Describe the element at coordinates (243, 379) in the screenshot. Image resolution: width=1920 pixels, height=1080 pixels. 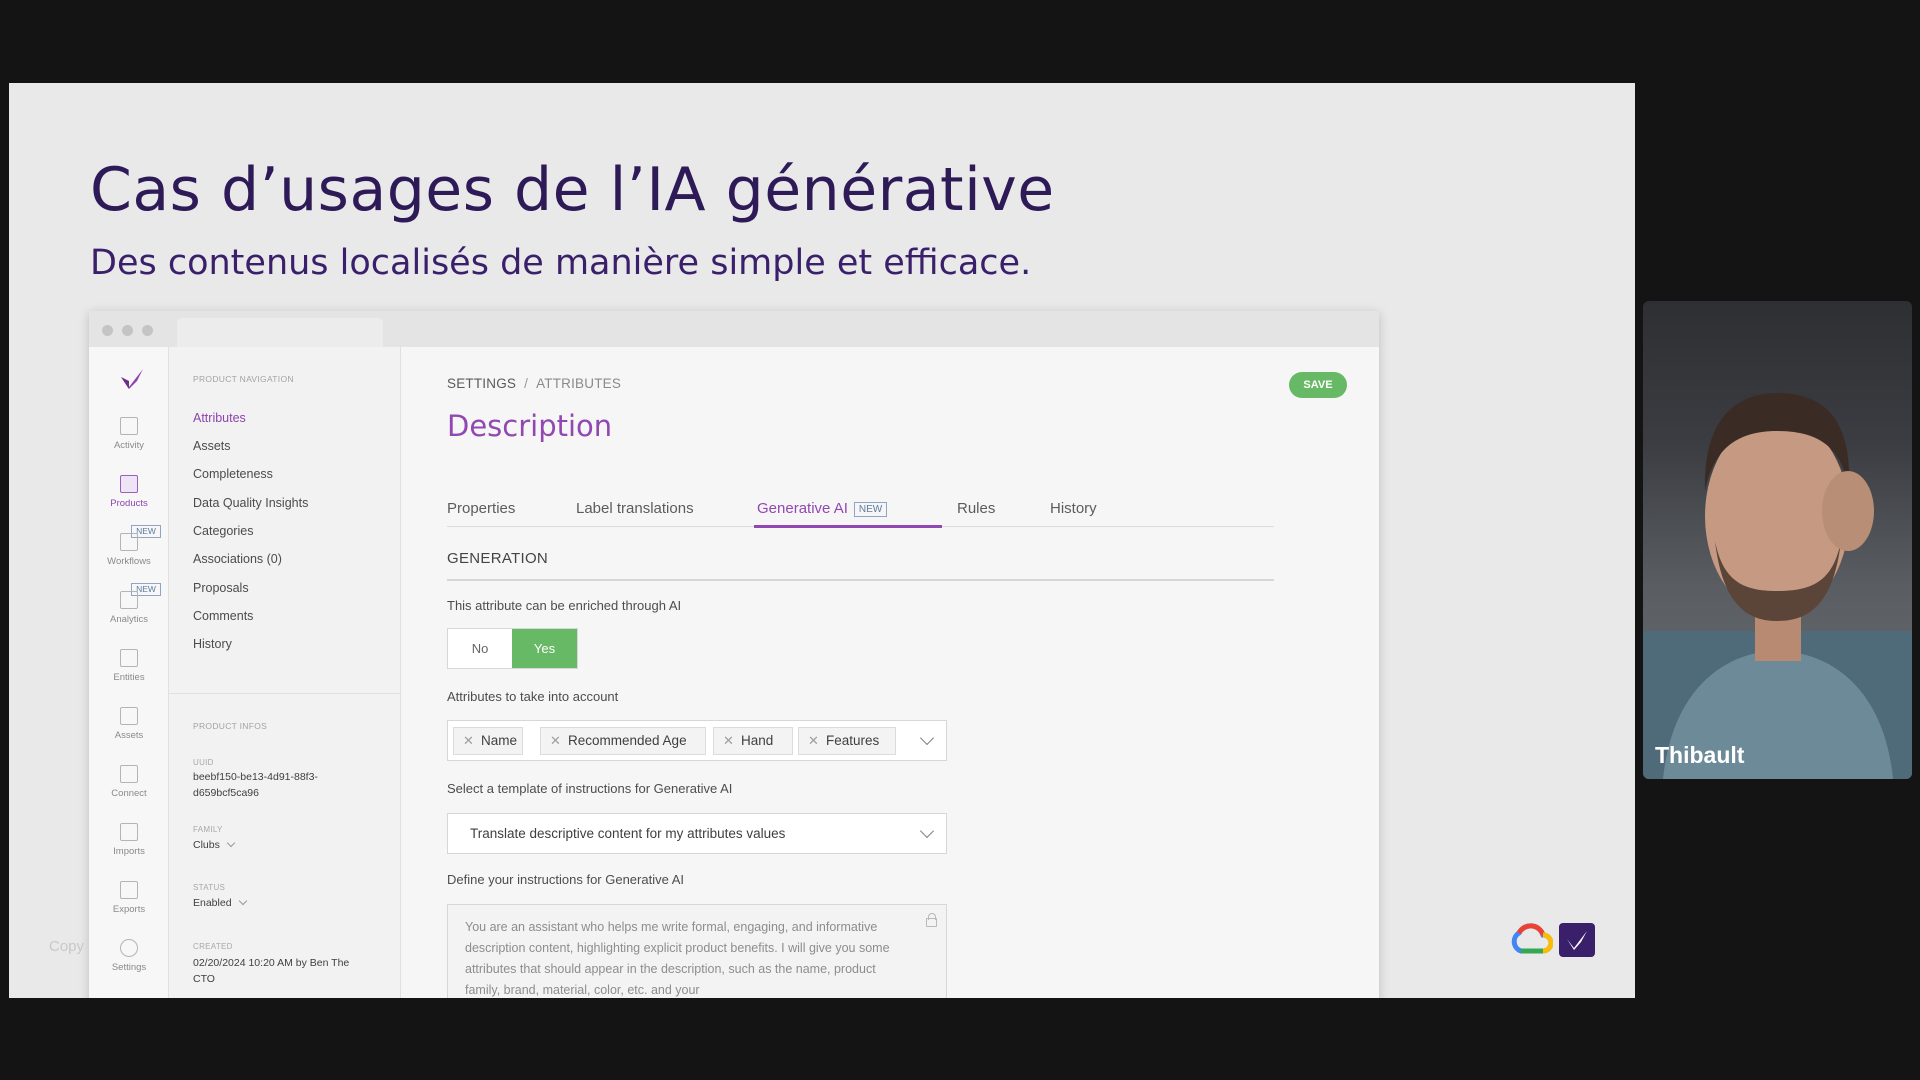
I see `nav-section-title: PRODUCT NAVIGATION` at that location.